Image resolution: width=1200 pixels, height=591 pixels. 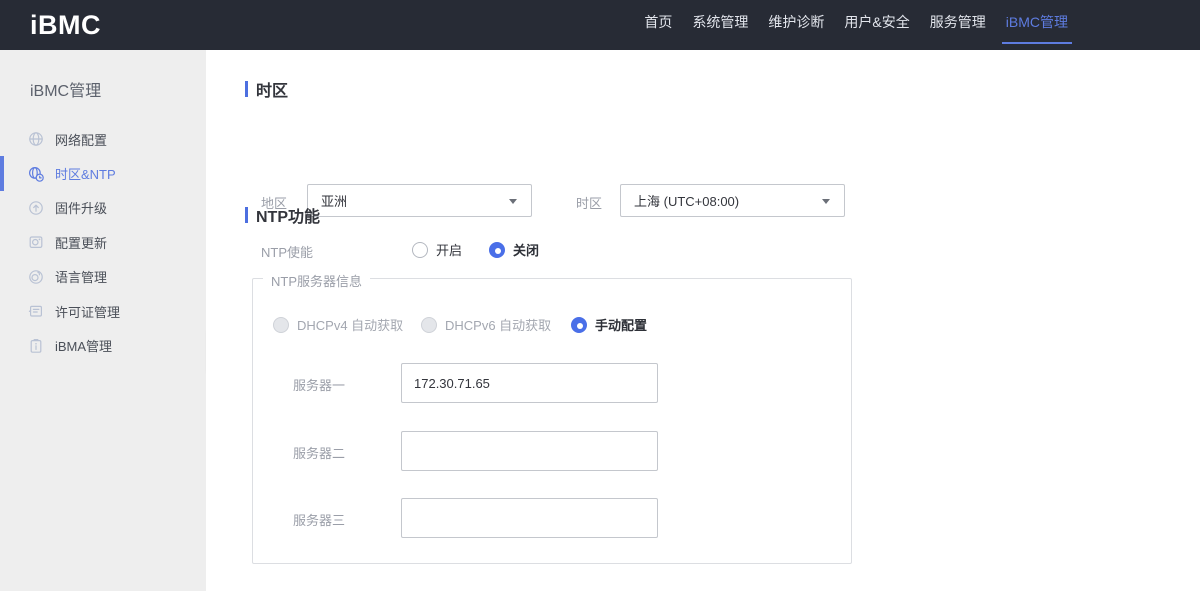 What do you see at coordinates (81, 278) in the screenshot?
I see `sidebar-item-label: 语言管理` at bounding box center [81, 278].